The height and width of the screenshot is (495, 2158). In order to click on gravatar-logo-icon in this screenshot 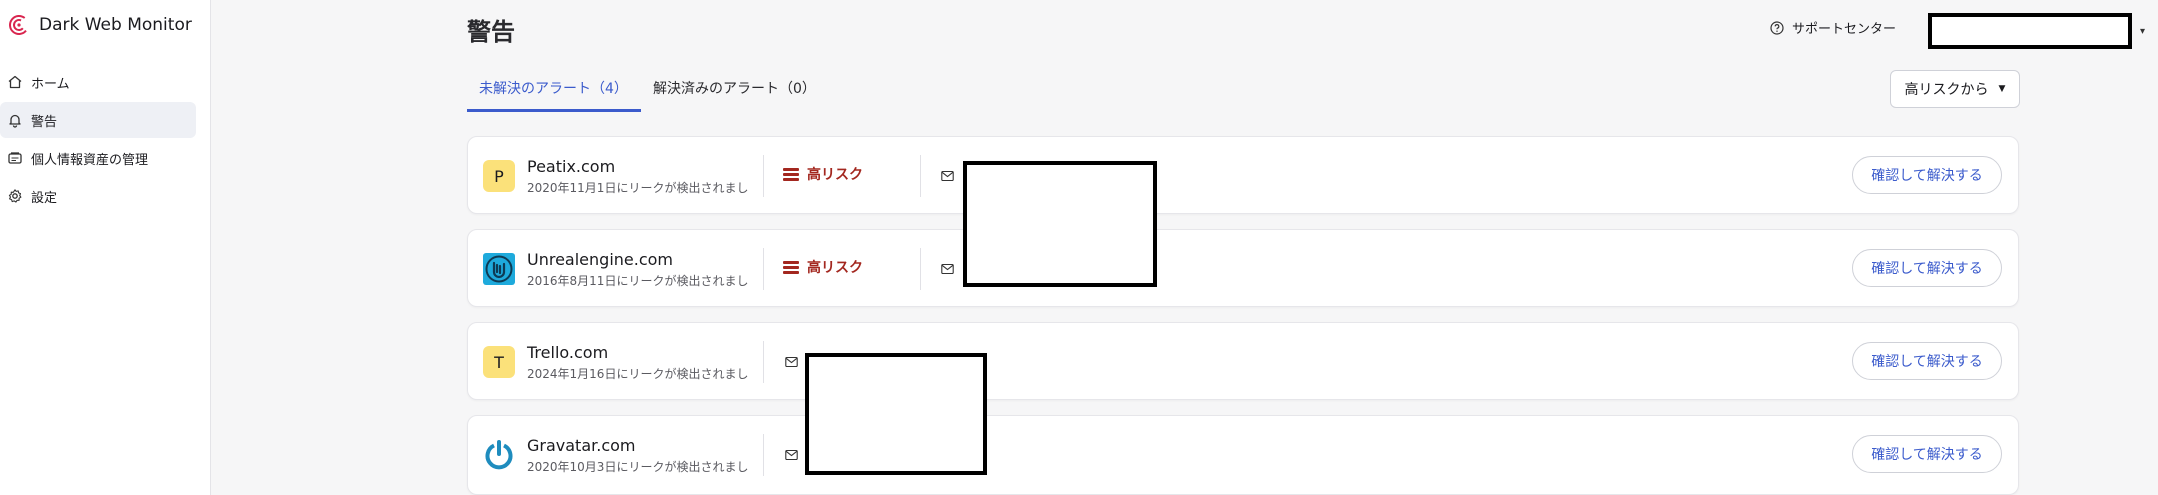, I will do `click(499, 455)`.